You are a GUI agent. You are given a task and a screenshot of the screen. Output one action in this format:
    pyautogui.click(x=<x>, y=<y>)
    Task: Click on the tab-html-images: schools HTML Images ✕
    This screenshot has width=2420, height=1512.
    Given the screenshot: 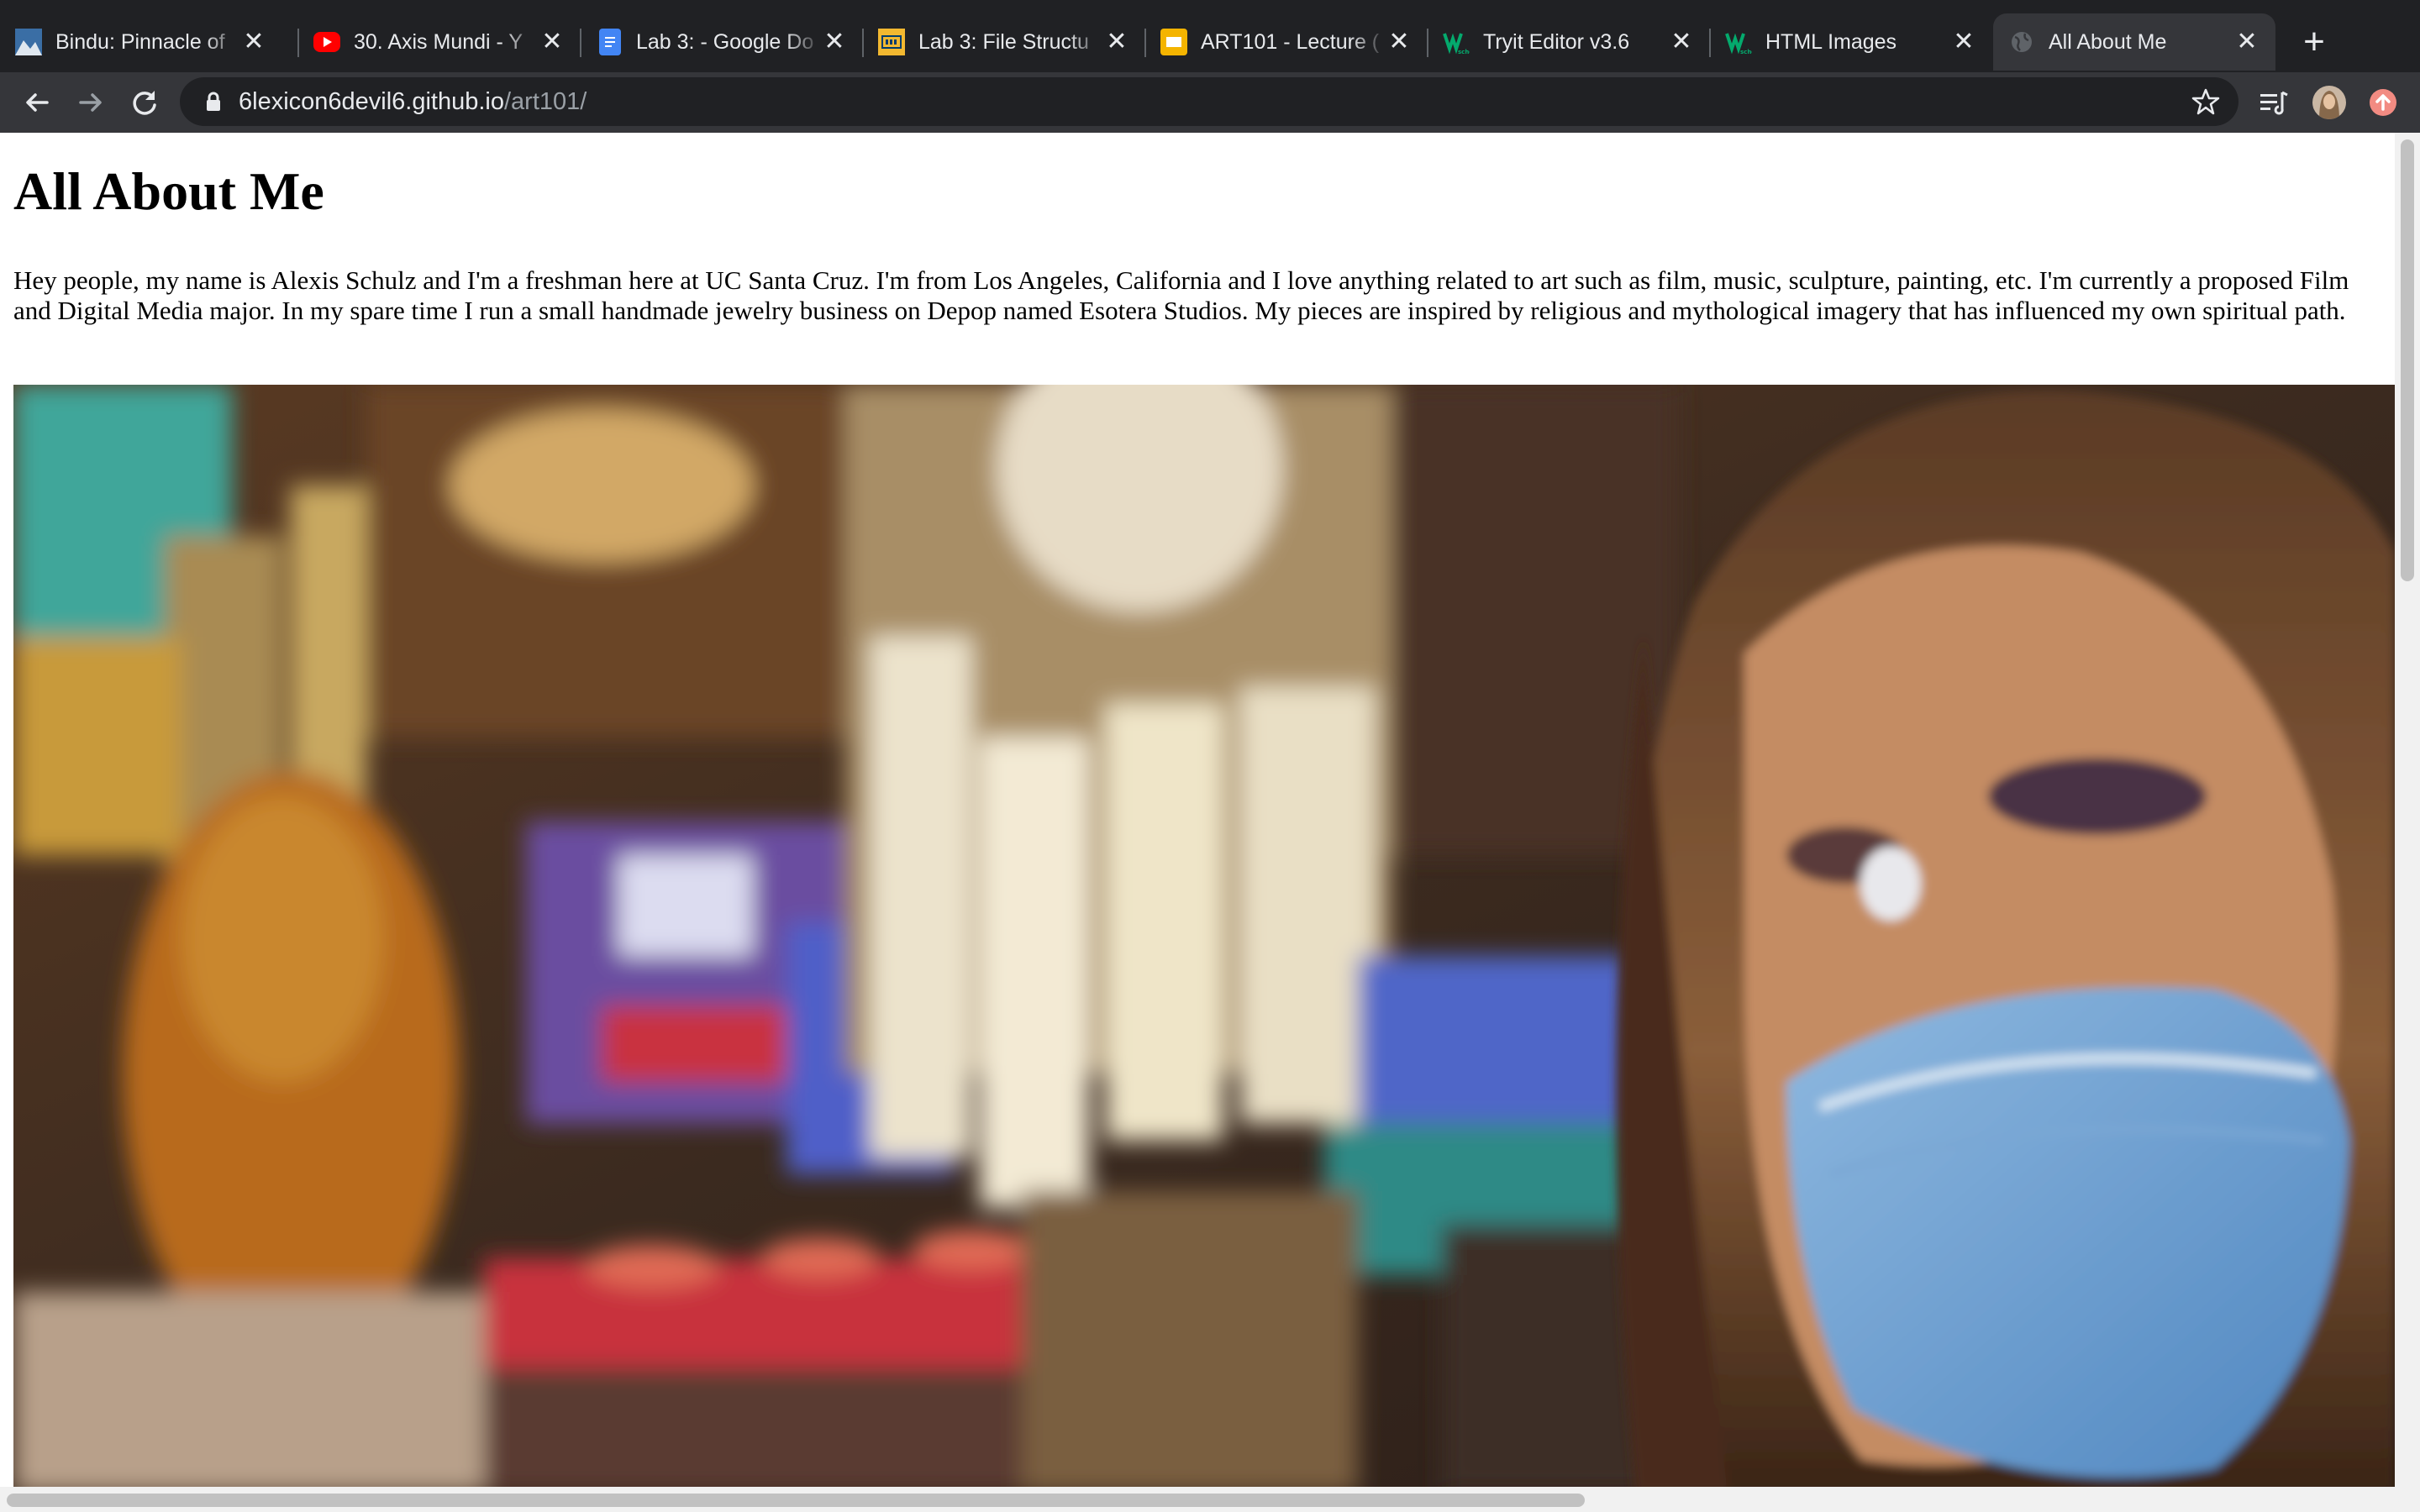 What is the action you would take?
    pyautogui.click(x=1851, y=42)
    